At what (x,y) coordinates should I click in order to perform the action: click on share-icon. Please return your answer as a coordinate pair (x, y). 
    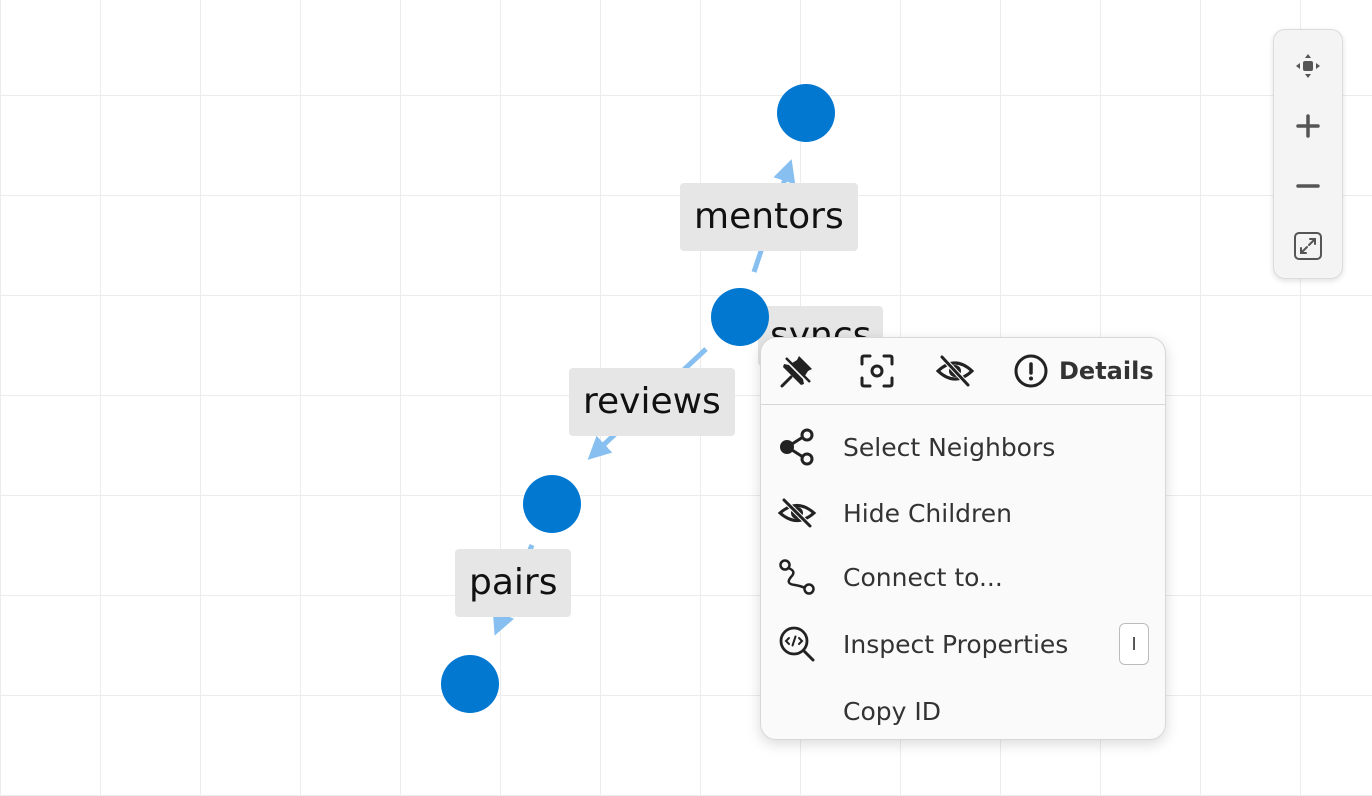
    Looking at the image, I should click on (797, 447).